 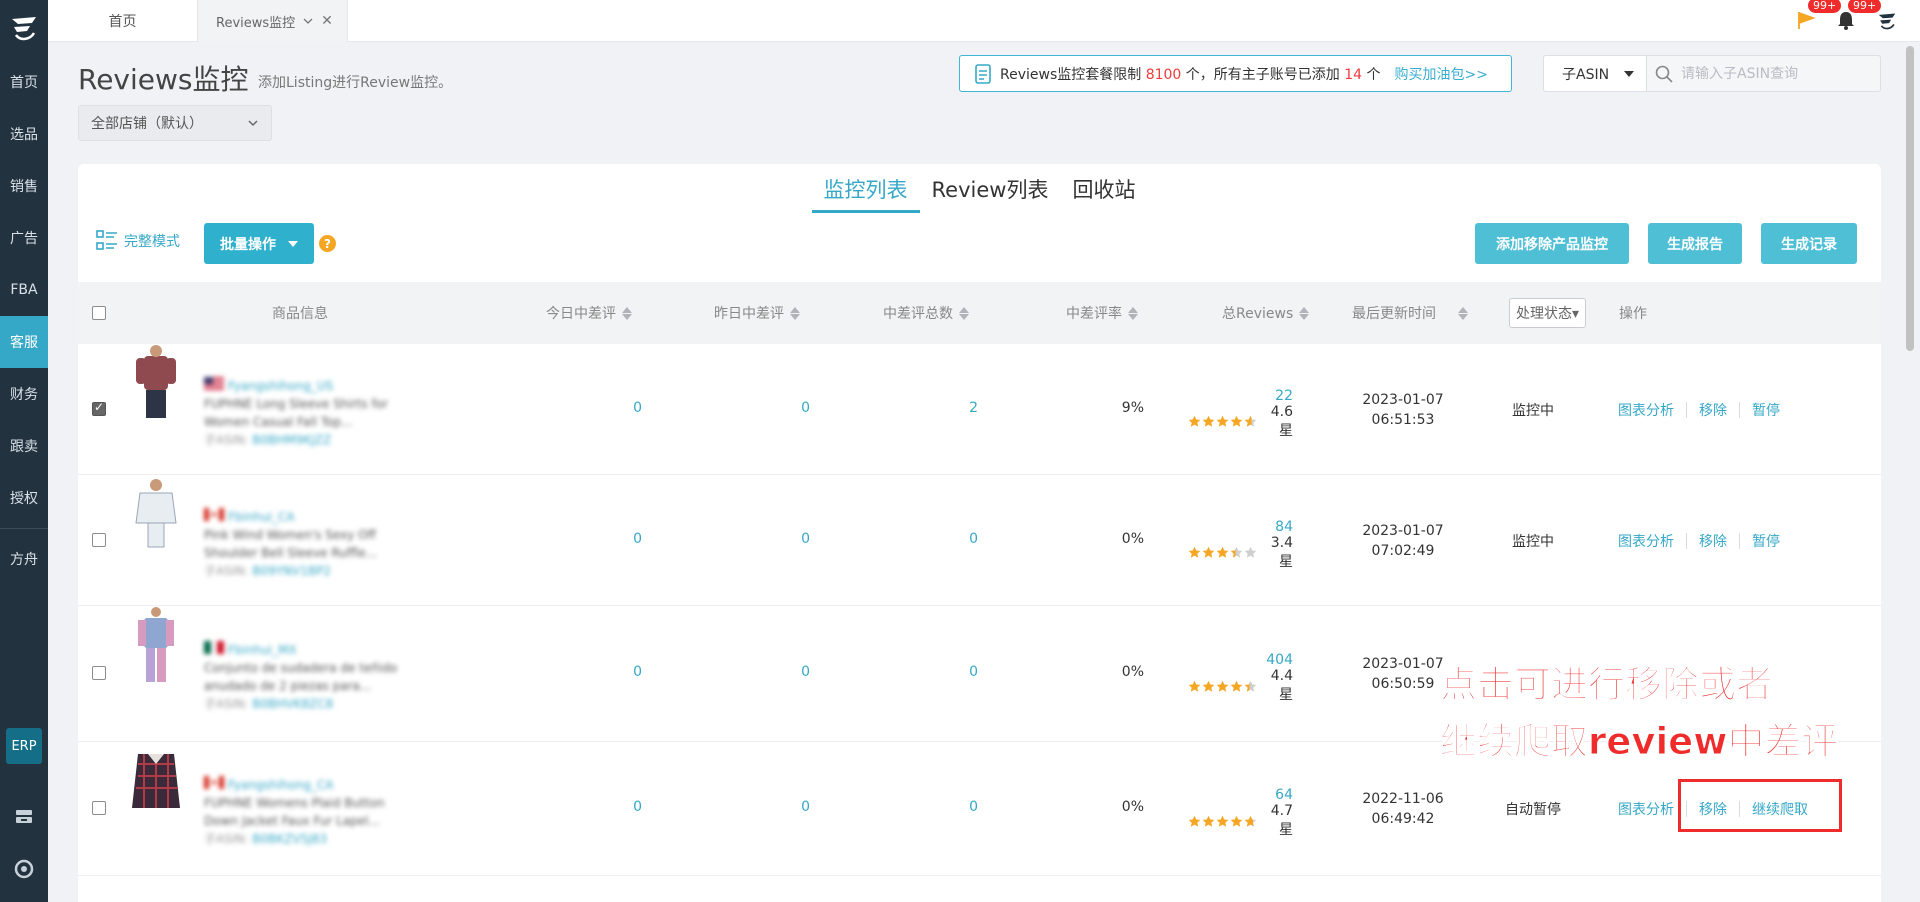 What do you see at coordinates (1240, 414) in the screenshot?
I see `reviews-summary: 22 4.6星` at bounding box center [1240, 414].